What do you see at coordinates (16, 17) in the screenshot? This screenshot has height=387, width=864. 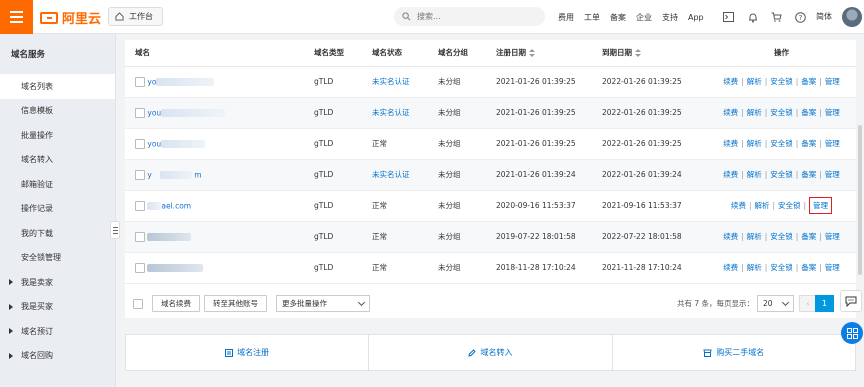 I see `hamburger-menu-button` at bounding box center [16, 17].